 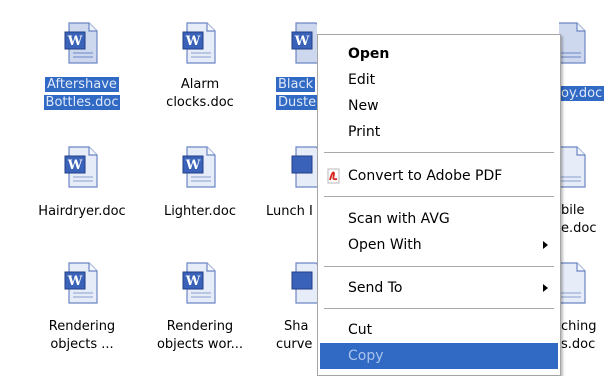 What do you see at coordinates (439, 288) in the screenshot?
I see `menu-item-send-to: Send To` at bounding box center [439, 288].